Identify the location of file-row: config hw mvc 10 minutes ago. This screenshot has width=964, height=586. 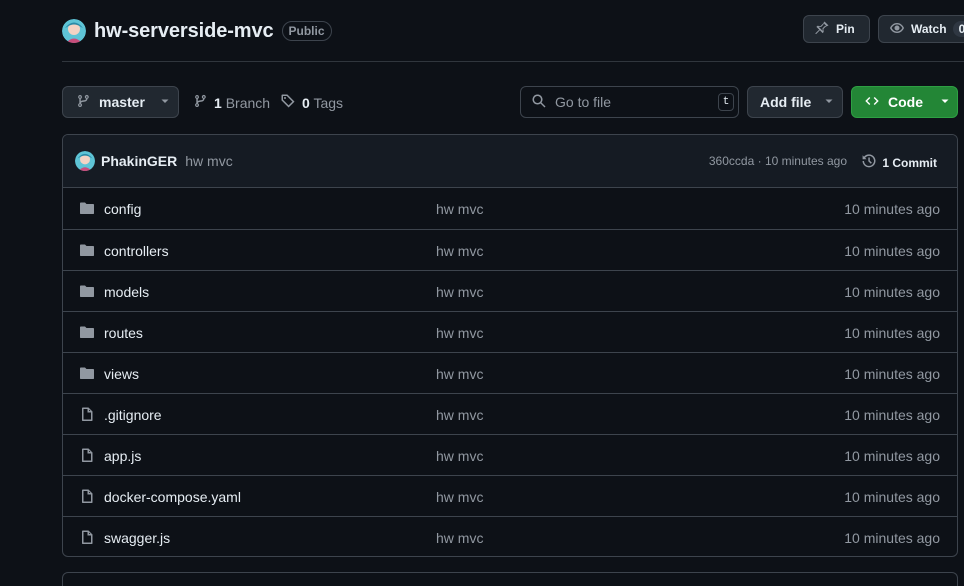
(510, 208).